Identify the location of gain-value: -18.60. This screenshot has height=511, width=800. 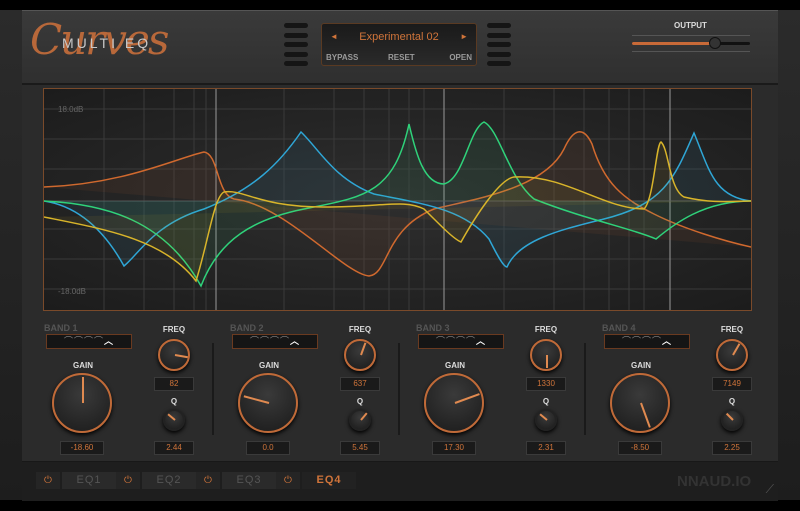
(82, 448).